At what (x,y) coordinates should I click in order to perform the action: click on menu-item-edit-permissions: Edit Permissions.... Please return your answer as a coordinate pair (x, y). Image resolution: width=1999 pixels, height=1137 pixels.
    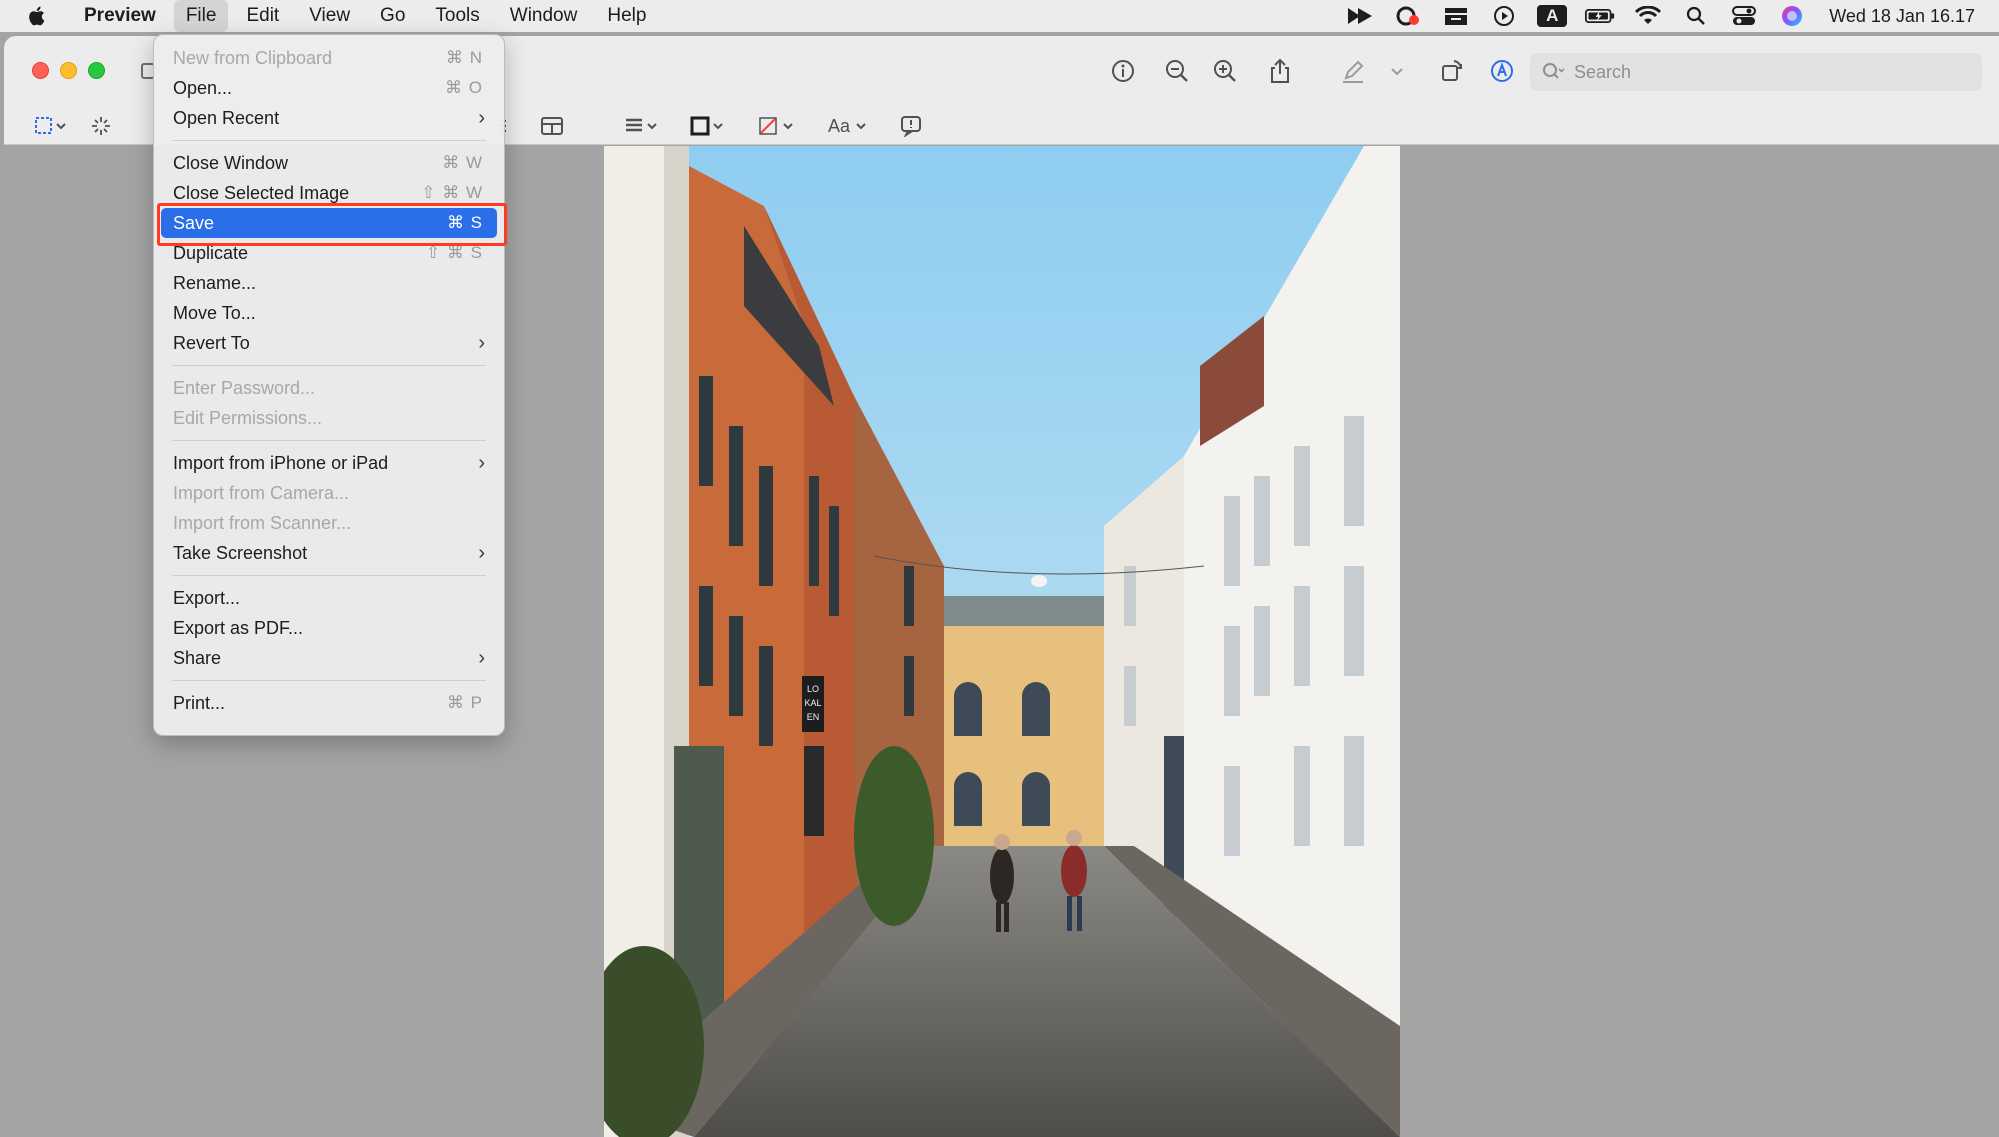
    Looking at the image, I should click on (329, 418).